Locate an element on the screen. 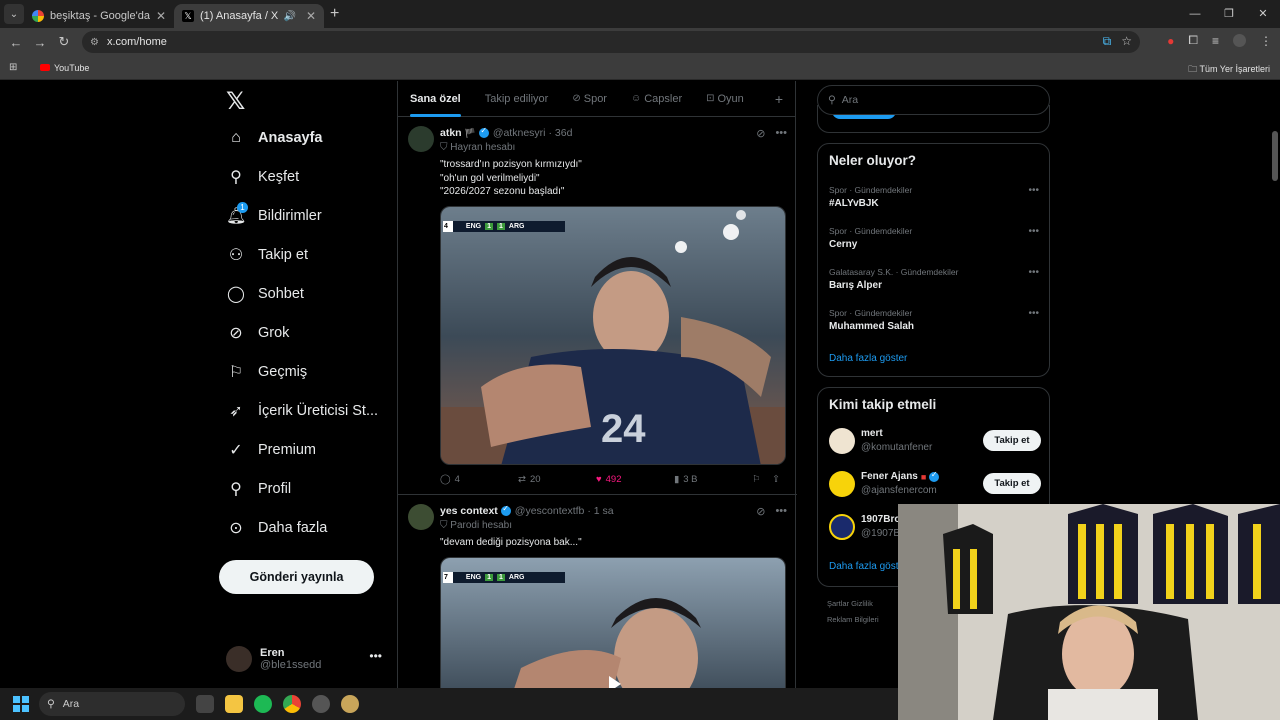 Image resolution: width=1280 pixels, height=720 pixels. views-button: ▮ 3 B is located at coordinates (713, 479).